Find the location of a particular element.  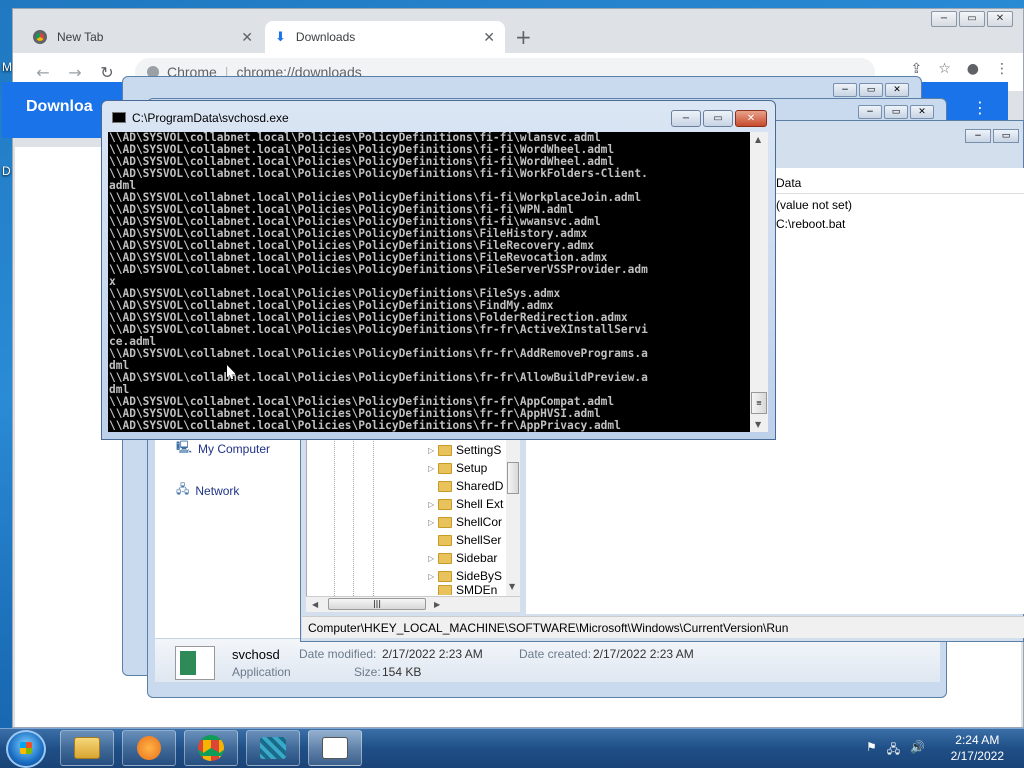

action-center-icon: ⚑ is located at coordinates (871, 750).